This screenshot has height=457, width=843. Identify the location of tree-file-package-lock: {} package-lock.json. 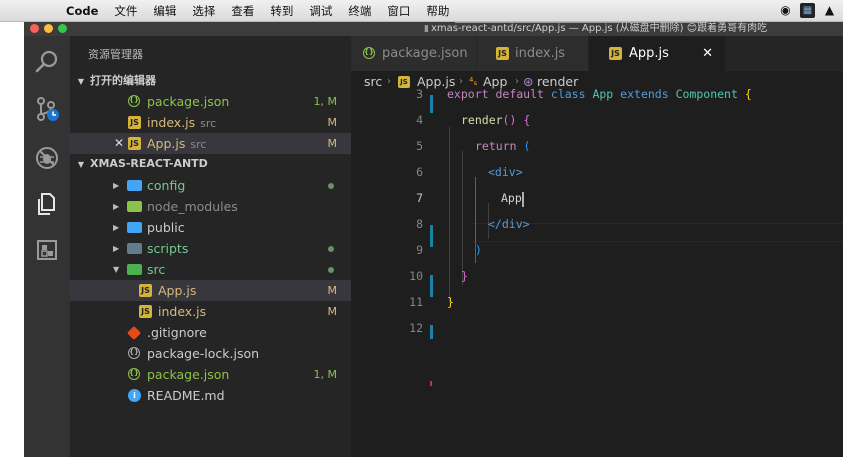
(210, 353).